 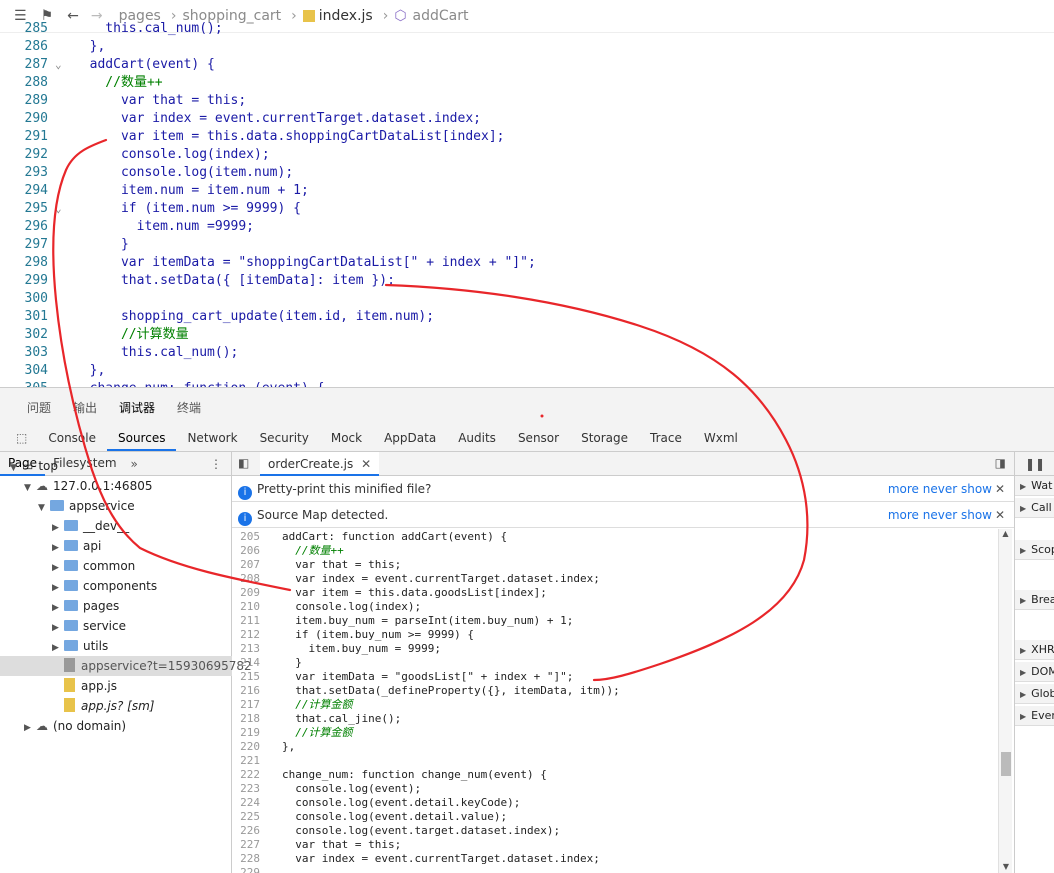 I want to click on line-number: 205, so click(x=246, y=537).